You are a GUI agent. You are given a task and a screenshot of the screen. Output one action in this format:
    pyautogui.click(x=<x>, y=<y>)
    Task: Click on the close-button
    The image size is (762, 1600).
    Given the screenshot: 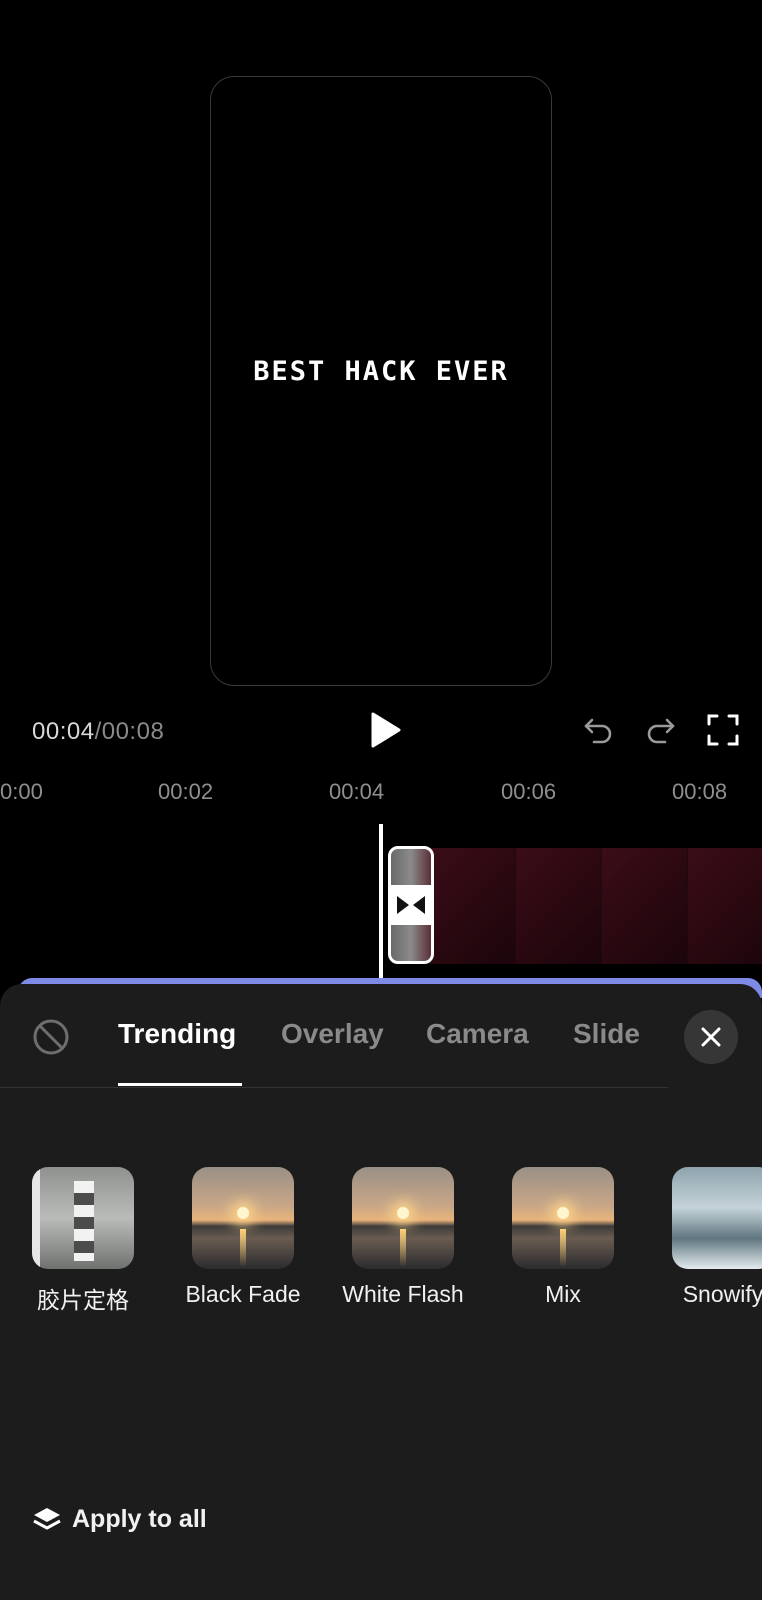 What is the action you would take?
    pyautogui.click(x=711, y=1037)
    